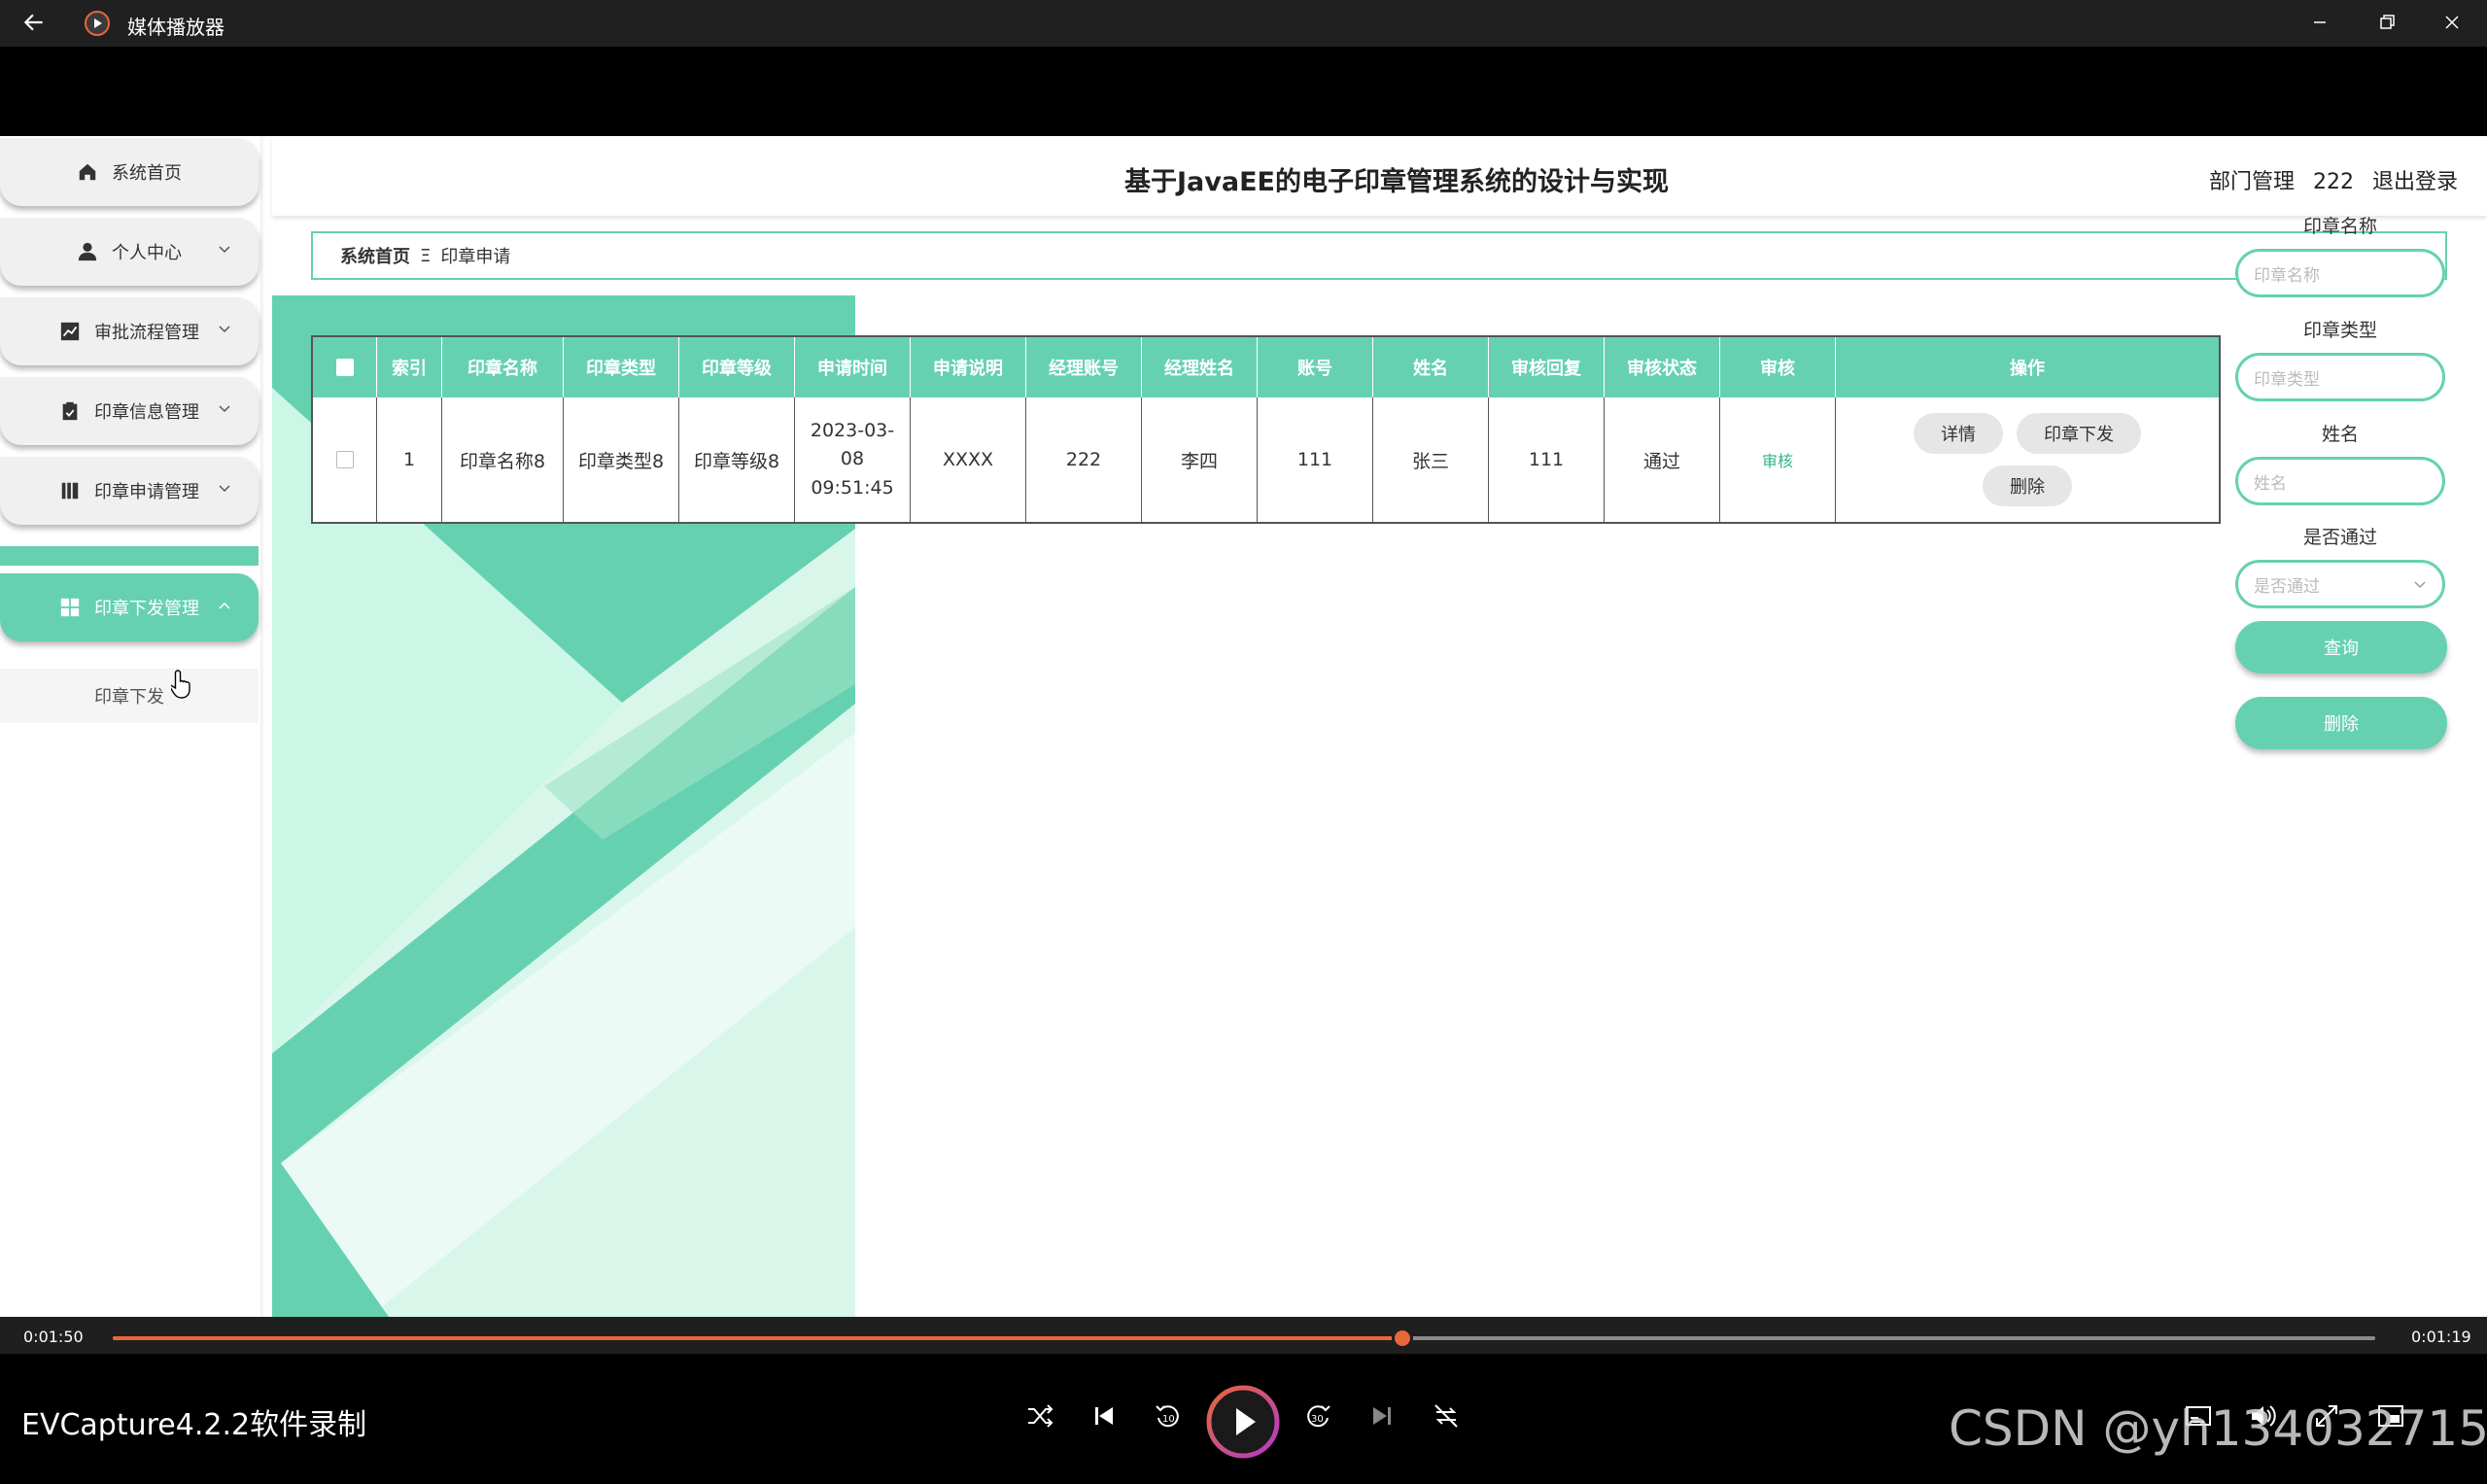  I want to click on column-header: 申请时间, so click(853, 367).